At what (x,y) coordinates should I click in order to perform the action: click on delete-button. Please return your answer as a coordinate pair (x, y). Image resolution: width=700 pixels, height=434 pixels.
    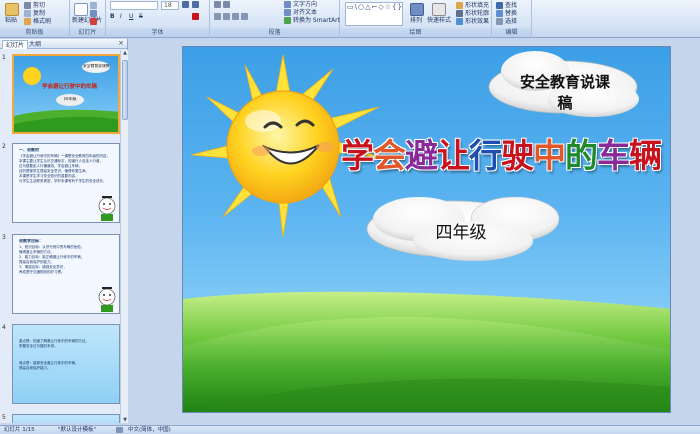
    Looking at the image, I should click on (94, 22).